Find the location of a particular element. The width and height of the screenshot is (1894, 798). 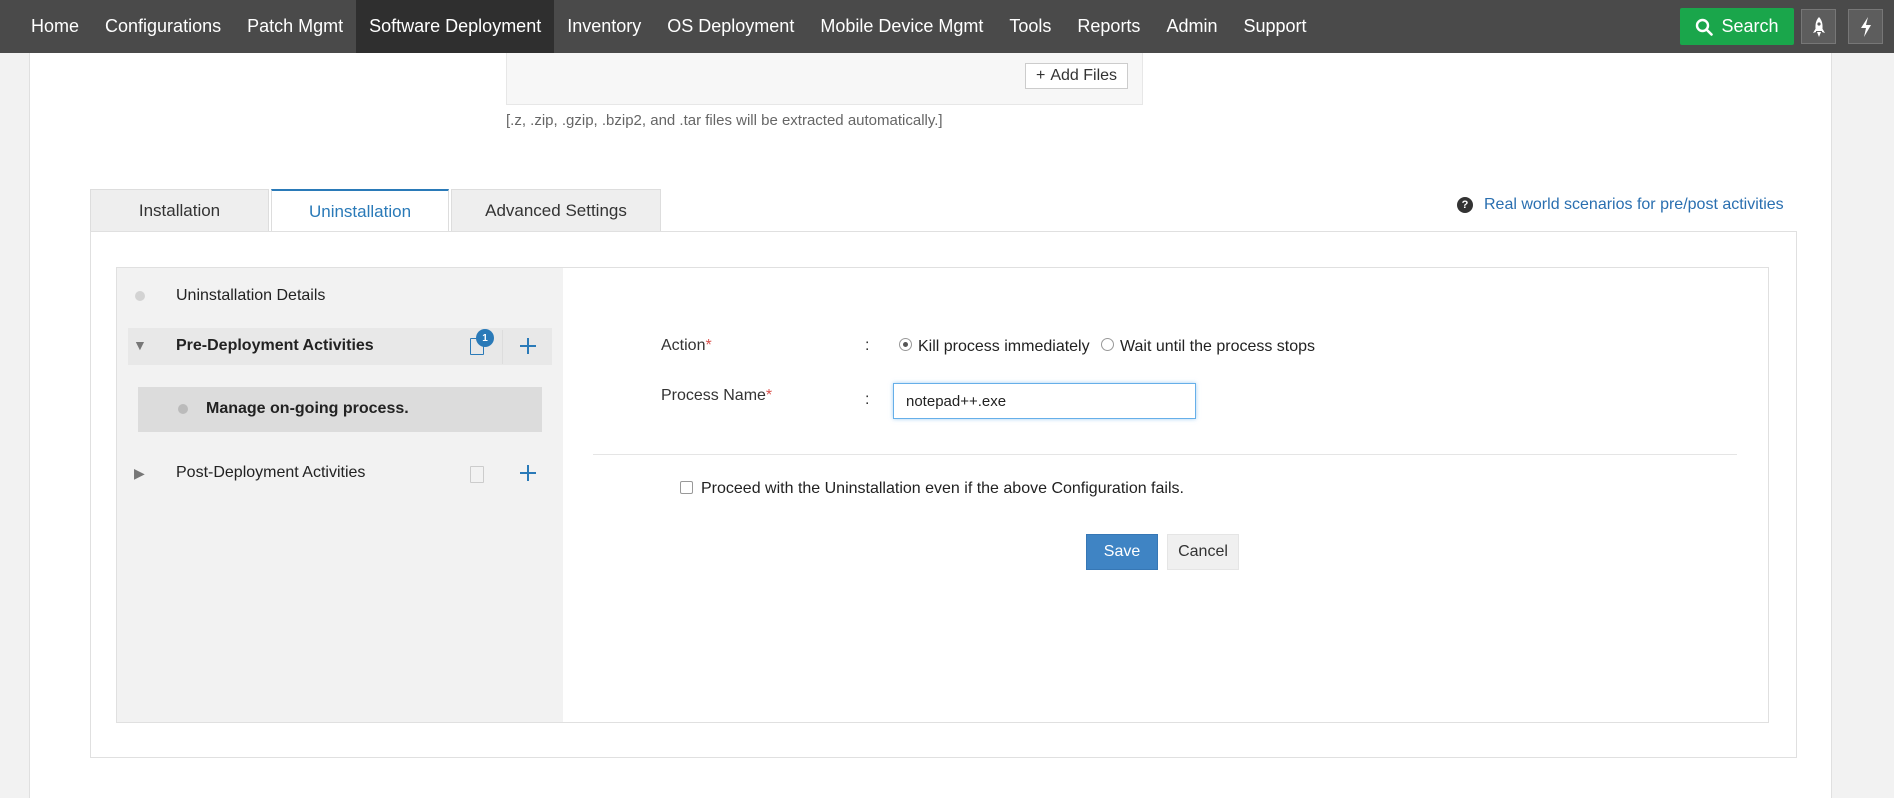

collapsed-arrow-icon: ▶ is located at coordinates (139, 473).